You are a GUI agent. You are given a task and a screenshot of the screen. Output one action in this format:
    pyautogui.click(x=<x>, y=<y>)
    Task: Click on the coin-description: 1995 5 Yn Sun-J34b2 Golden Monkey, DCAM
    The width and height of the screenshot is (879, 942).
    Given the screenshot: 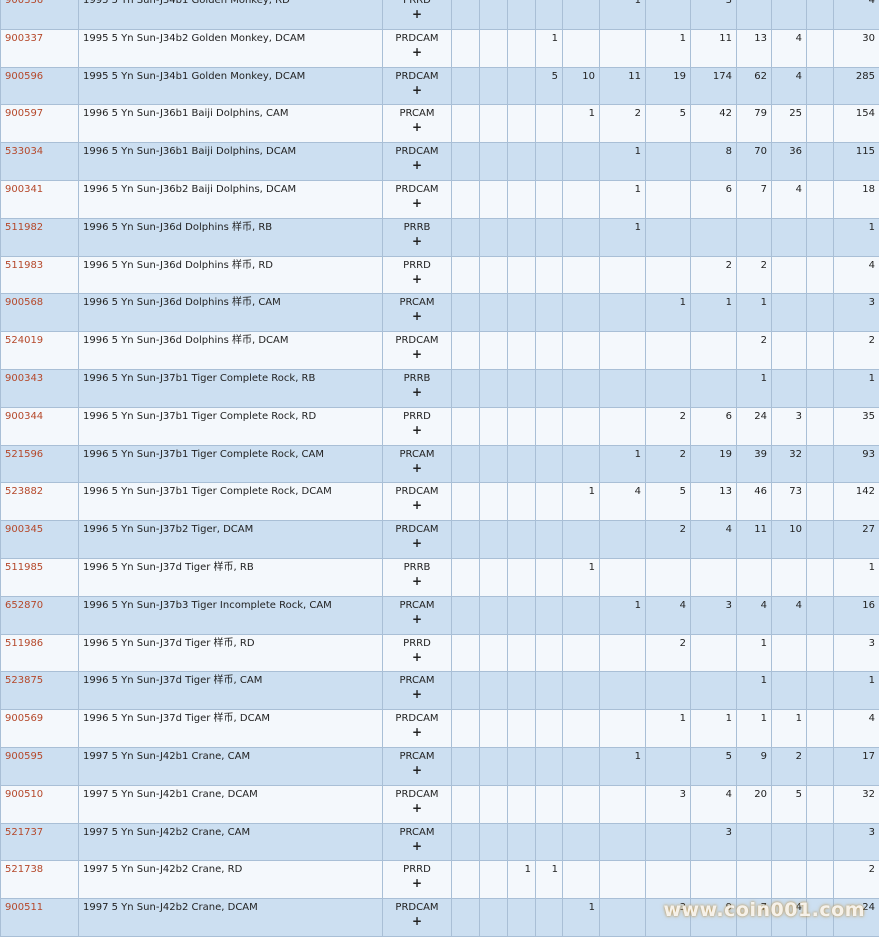 What is the action you would take?
    pyautogui.click(x=230, y=48)
    